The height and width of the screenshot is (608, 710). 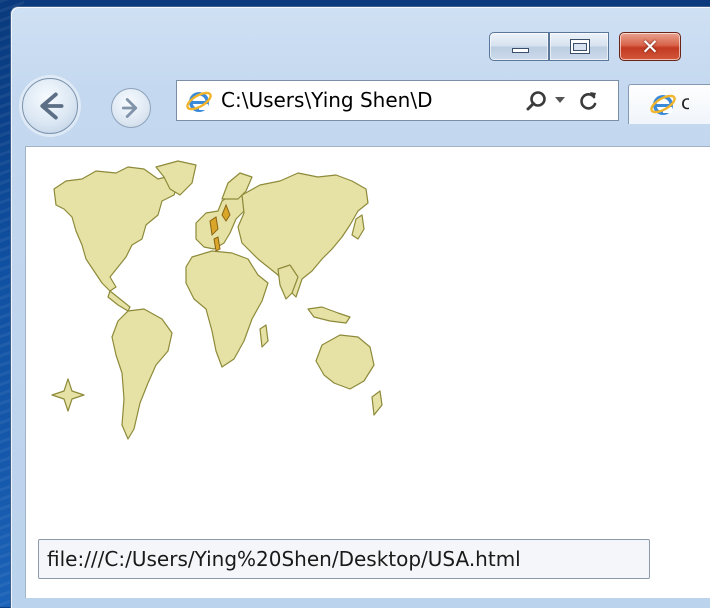 What do you see at coordinates (332, 100) in the screenshot?
I see `address-url: C:\Users\Ying Shen\D` at bounding box center [332, 100].